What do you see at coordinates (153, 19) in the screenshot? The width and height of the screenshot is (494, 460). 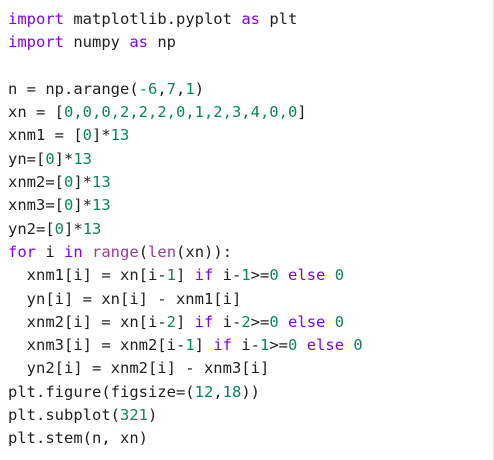 I see `module-name: matplotlib.pyplot` at bounding box center [153, 19].